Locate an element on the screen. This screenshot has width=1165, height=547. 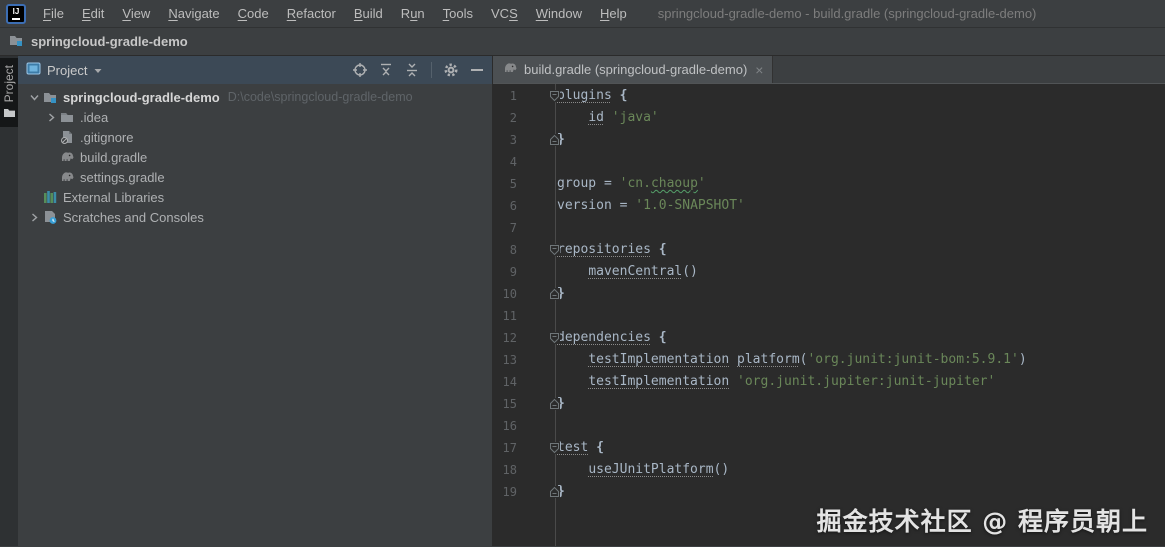
menu-item-run: Run is located at coordinates (413, 14).